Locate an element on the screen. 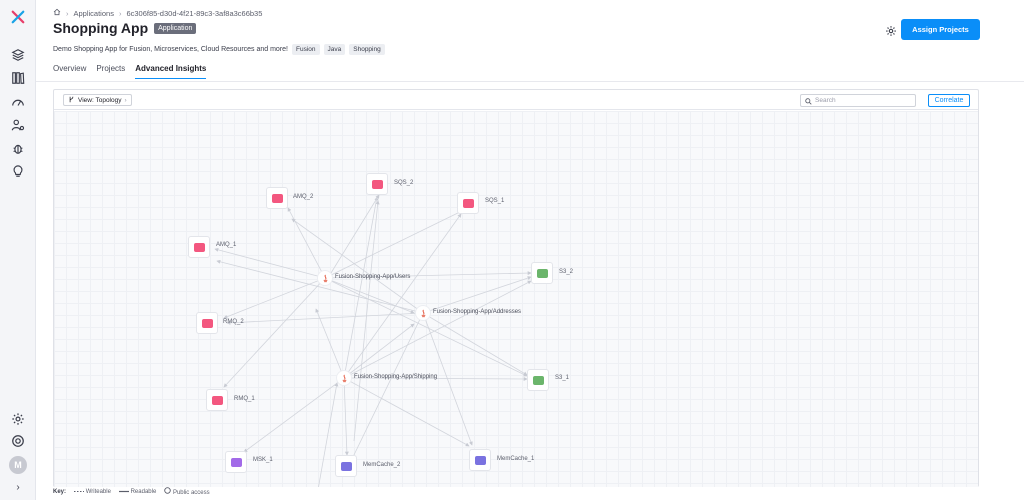 This screenshot has width=1024, height=500. service-label-addresses: Fusion-Shopping-App/Addresses is located at coordinates (477, 312).